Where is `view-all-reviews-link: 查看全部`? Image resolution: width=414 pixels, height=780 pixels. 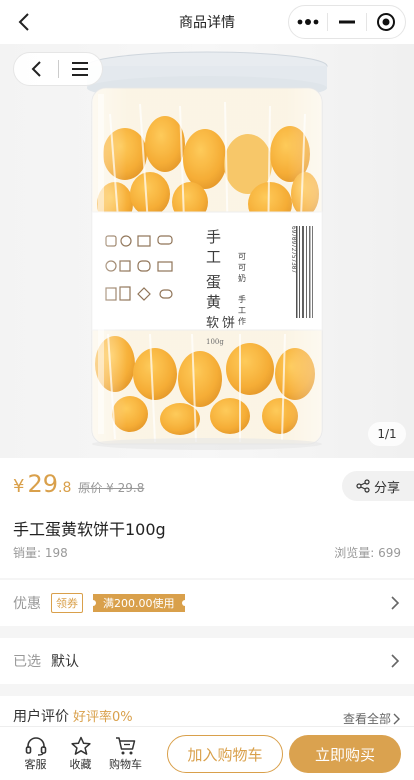
view-all-reviews-link: 查看全部 is located at coordinates (371, 718).